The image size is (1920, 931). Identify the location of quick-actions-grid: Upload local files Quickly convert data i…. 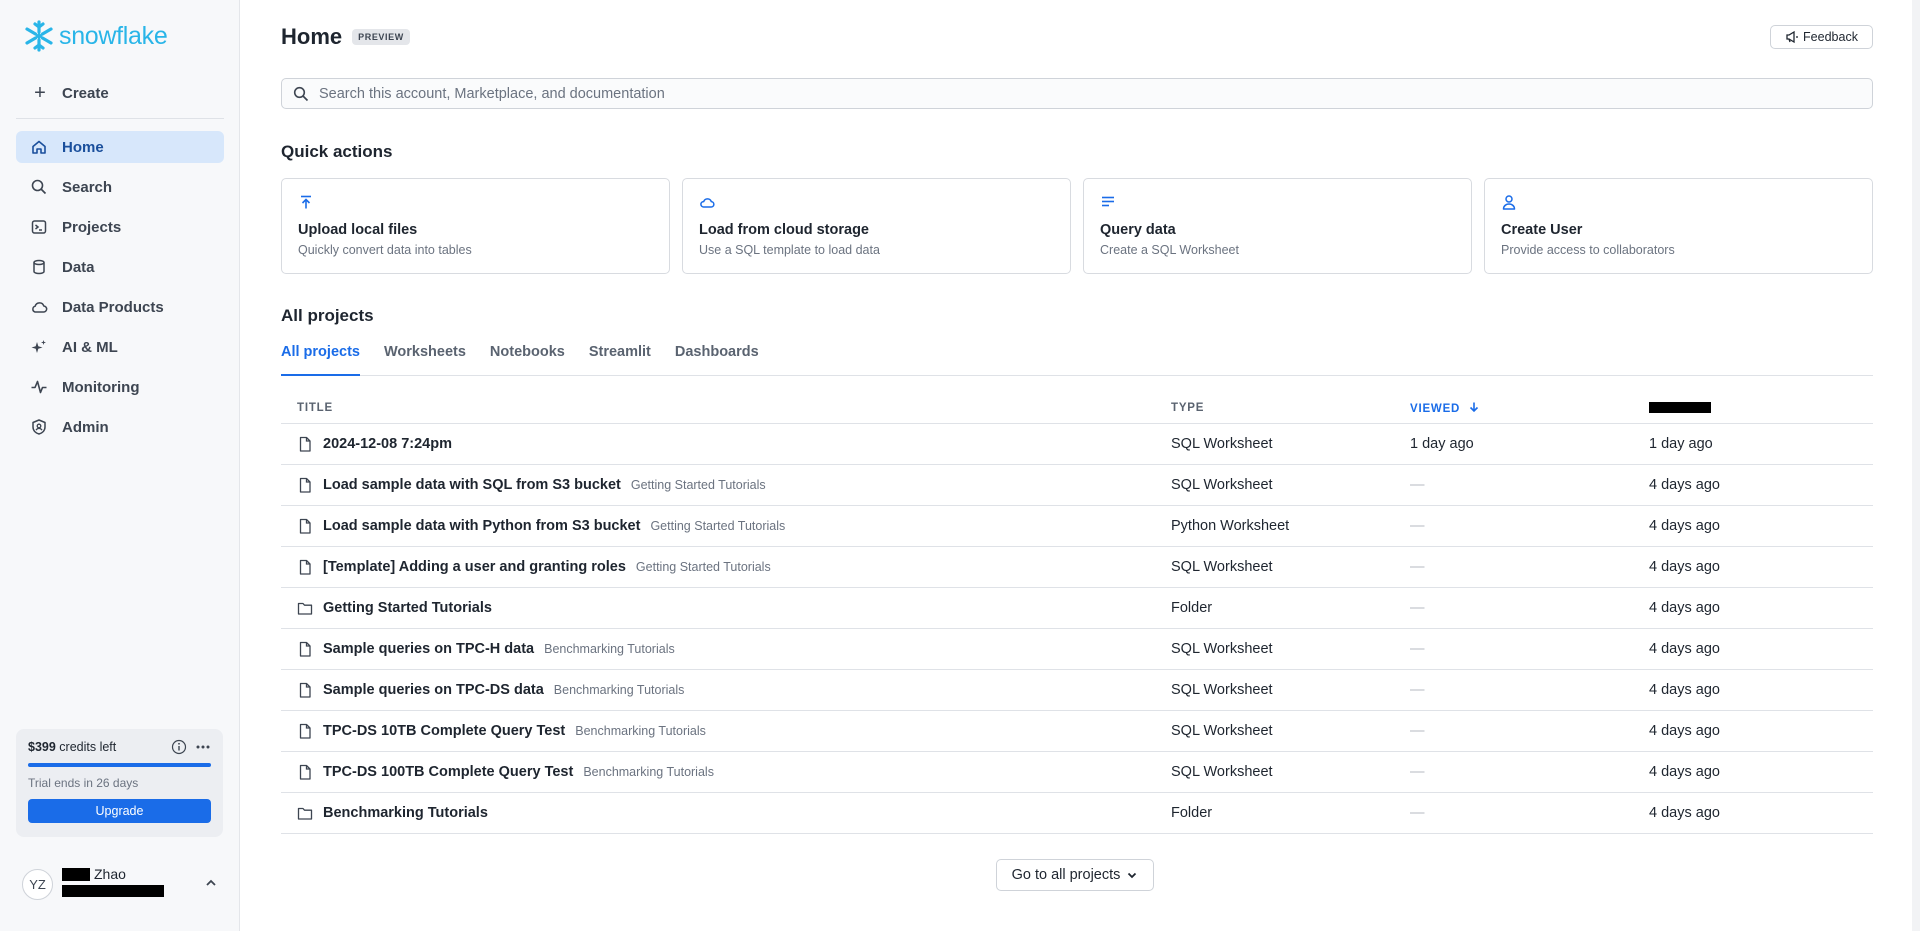
(1077, 226).